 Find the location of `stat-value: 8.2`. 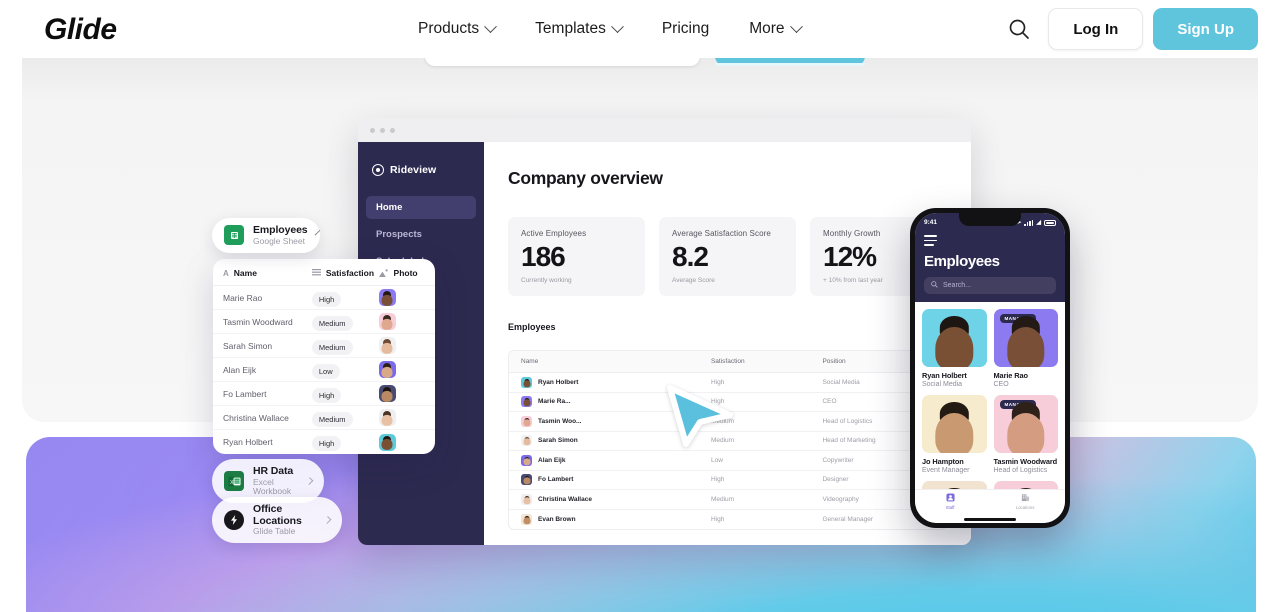

stat-value: 8.2 is located at coordinates (690, 256).